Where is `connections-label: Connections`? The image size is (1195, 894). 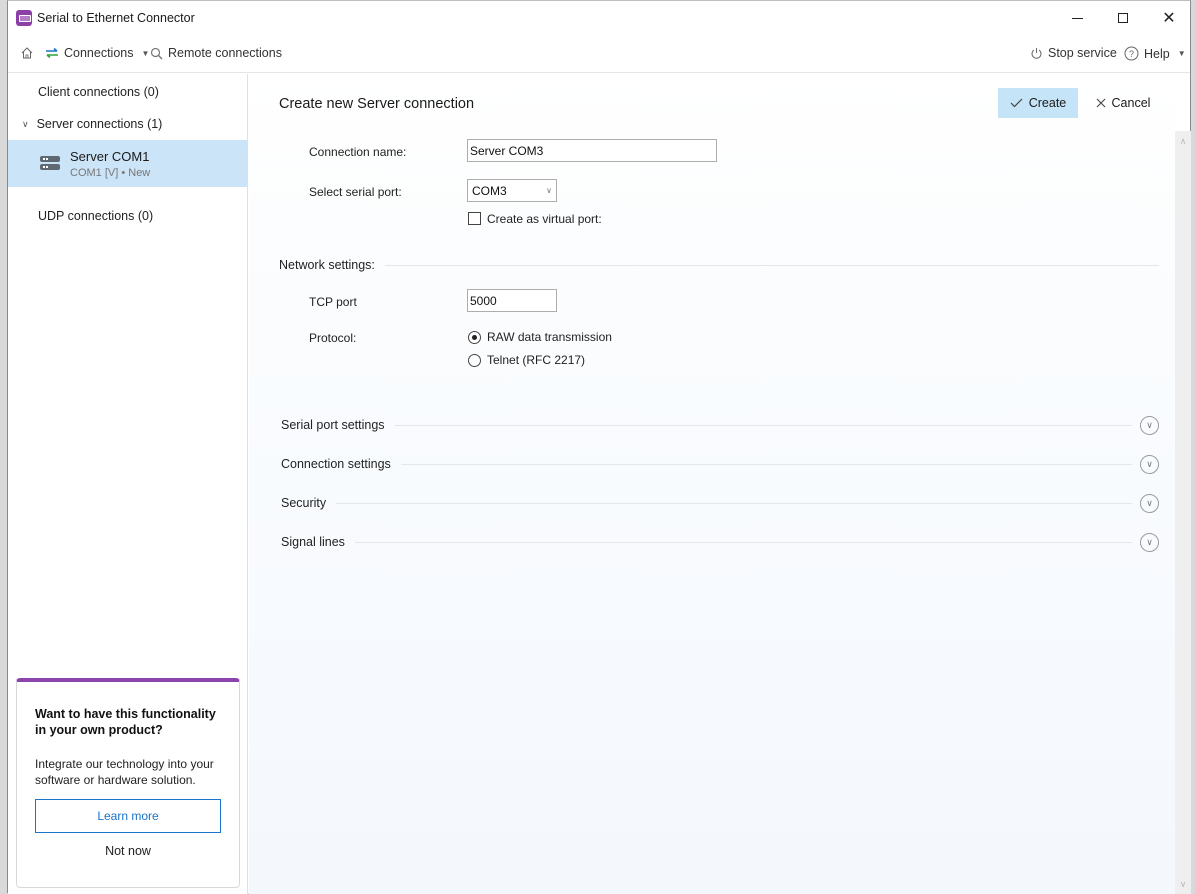 connections-label: Connections is located at coordinates (99, 53).